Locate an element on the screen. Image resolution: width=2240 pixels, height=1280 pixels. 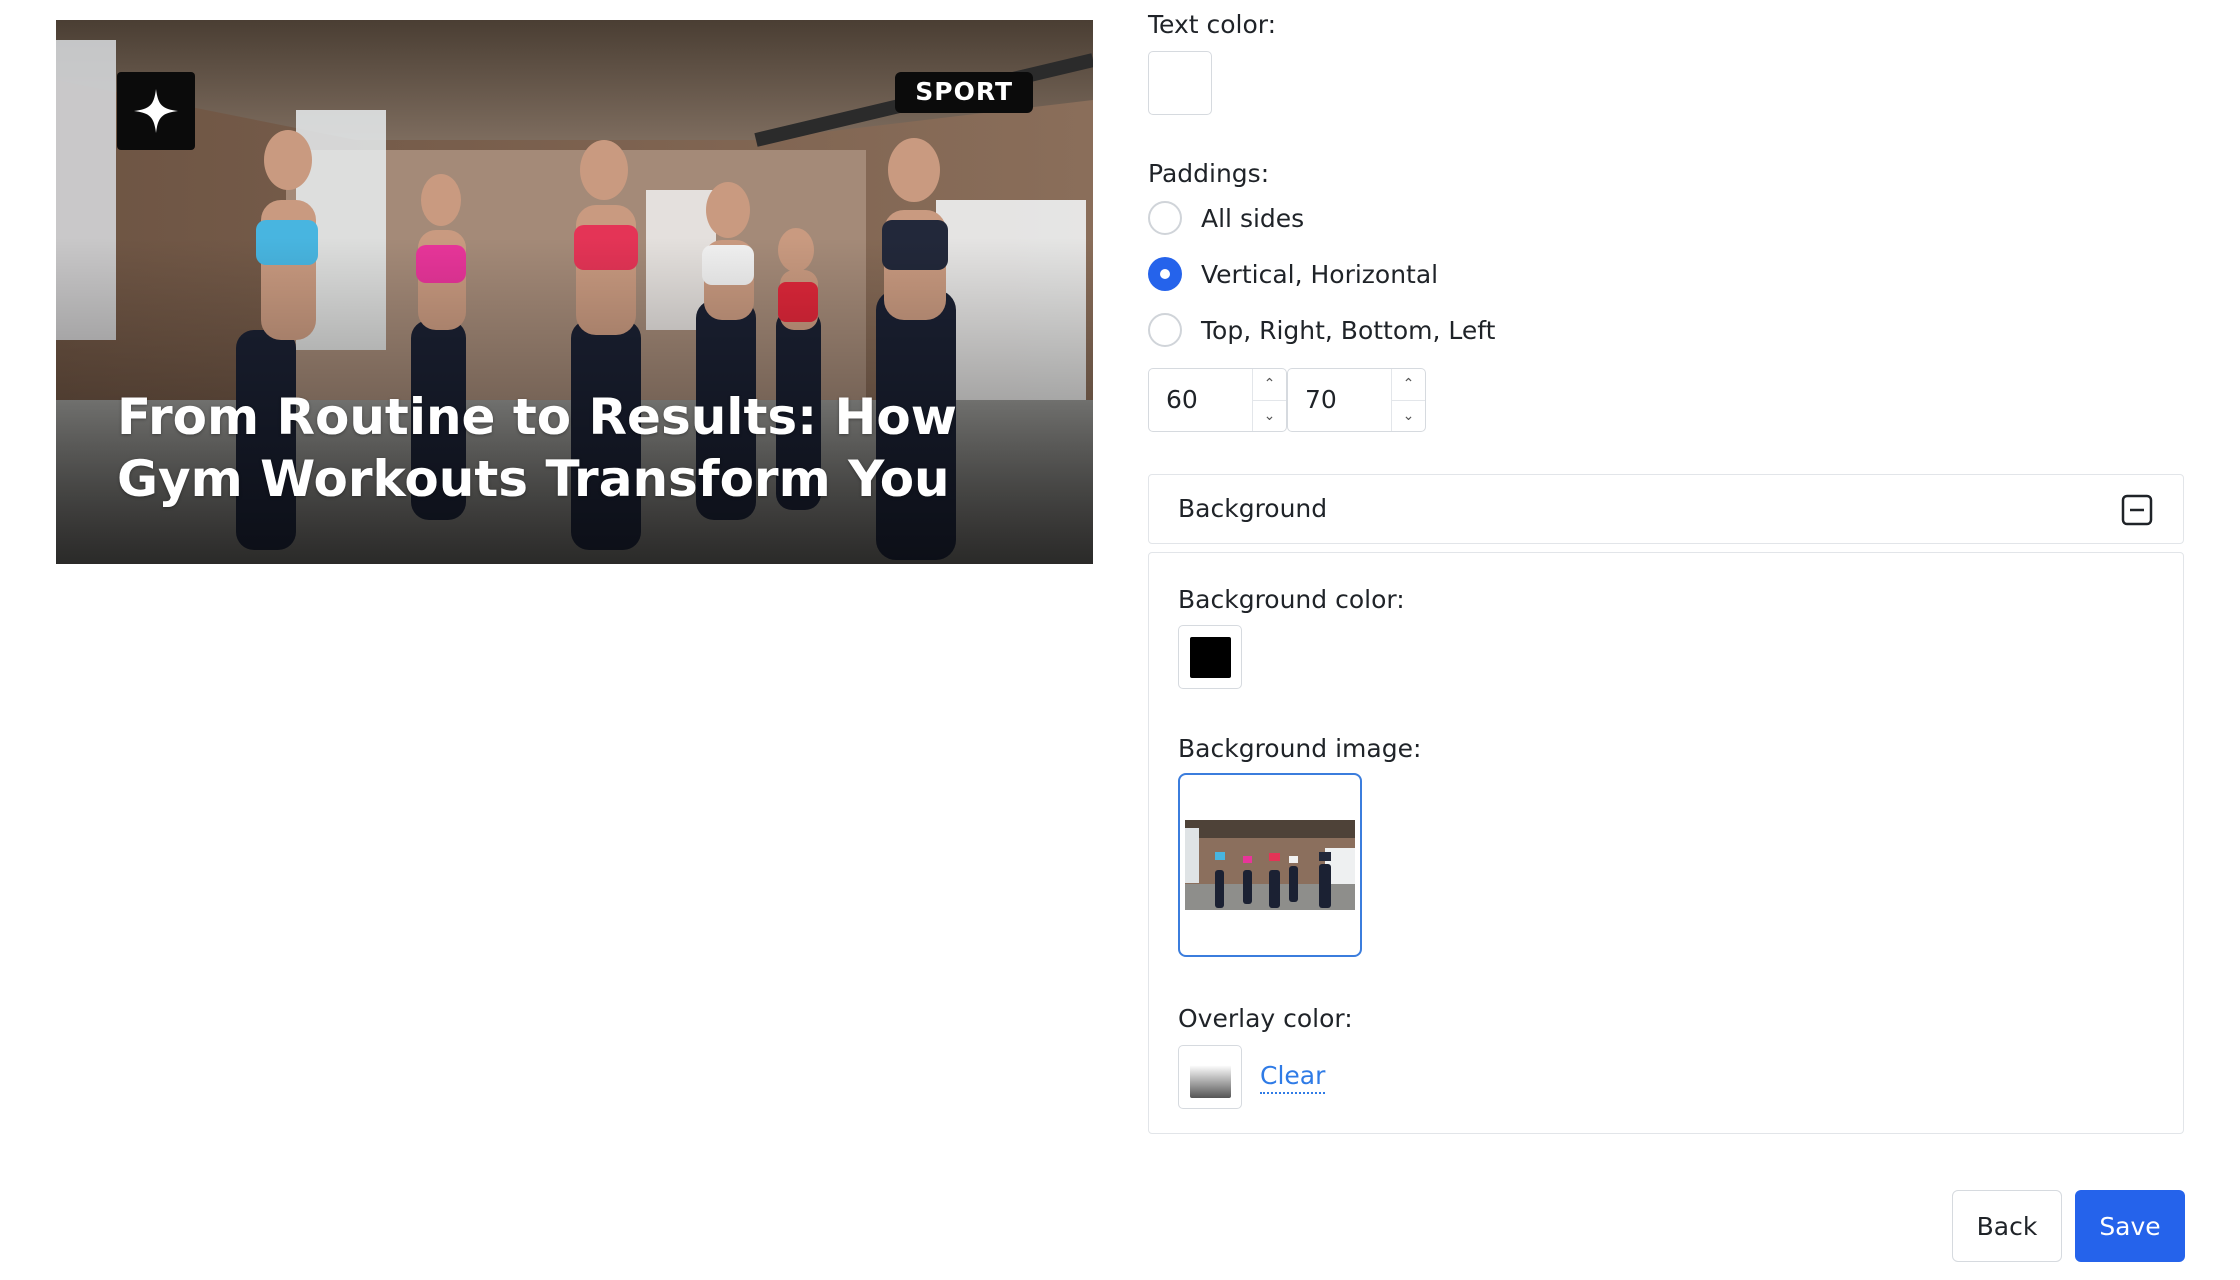
padding-option-trbl: Top, Right, Bottom, Left is located at coordinates (1321, 330).